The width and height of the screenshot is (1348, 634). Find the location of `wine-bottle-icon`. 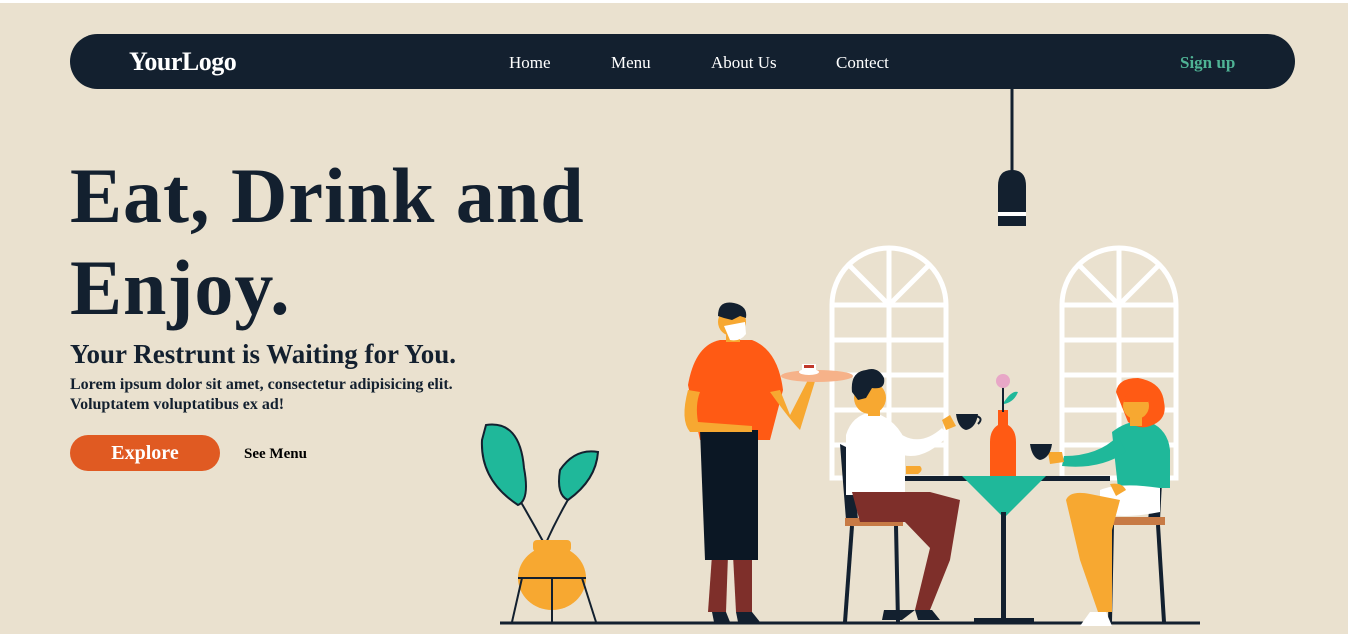

wine-bottle-icon is located at coordinates (1004, 425).